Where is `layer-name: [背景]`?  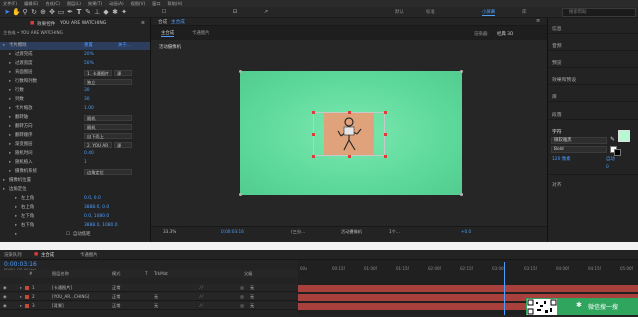
layer-name: [背景] is located at coordinates (58, 306).